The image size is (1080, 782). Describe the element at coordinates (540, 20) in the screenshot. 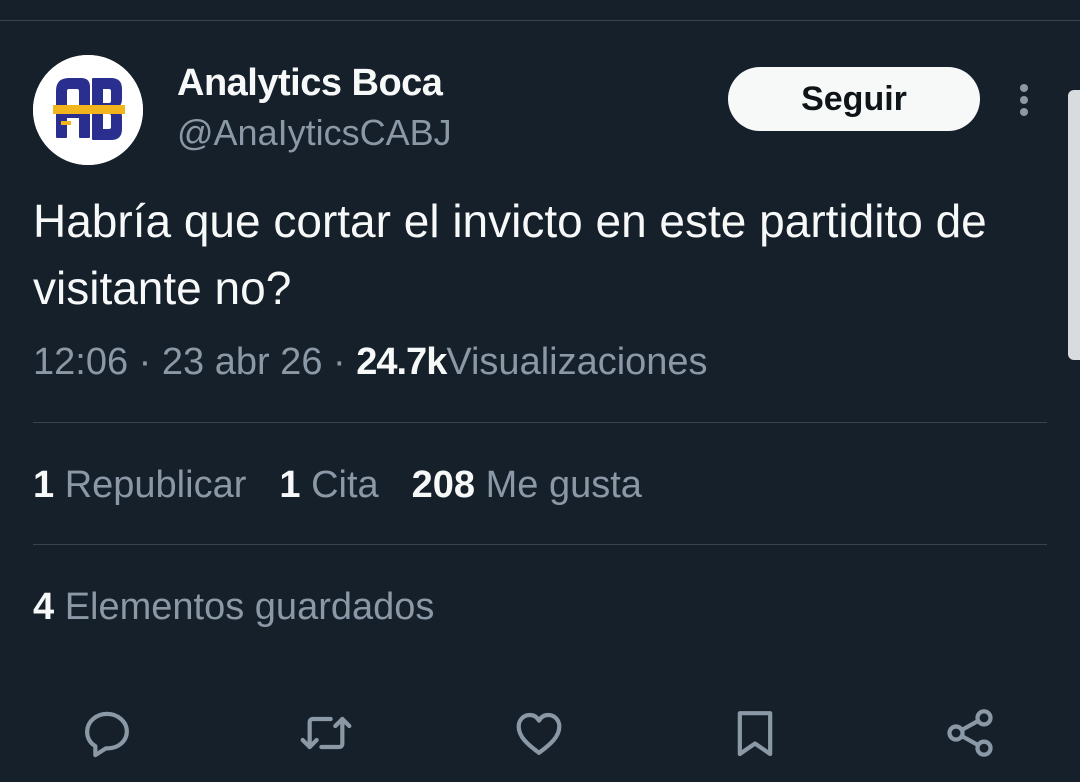

I see `top-divider` at that location.